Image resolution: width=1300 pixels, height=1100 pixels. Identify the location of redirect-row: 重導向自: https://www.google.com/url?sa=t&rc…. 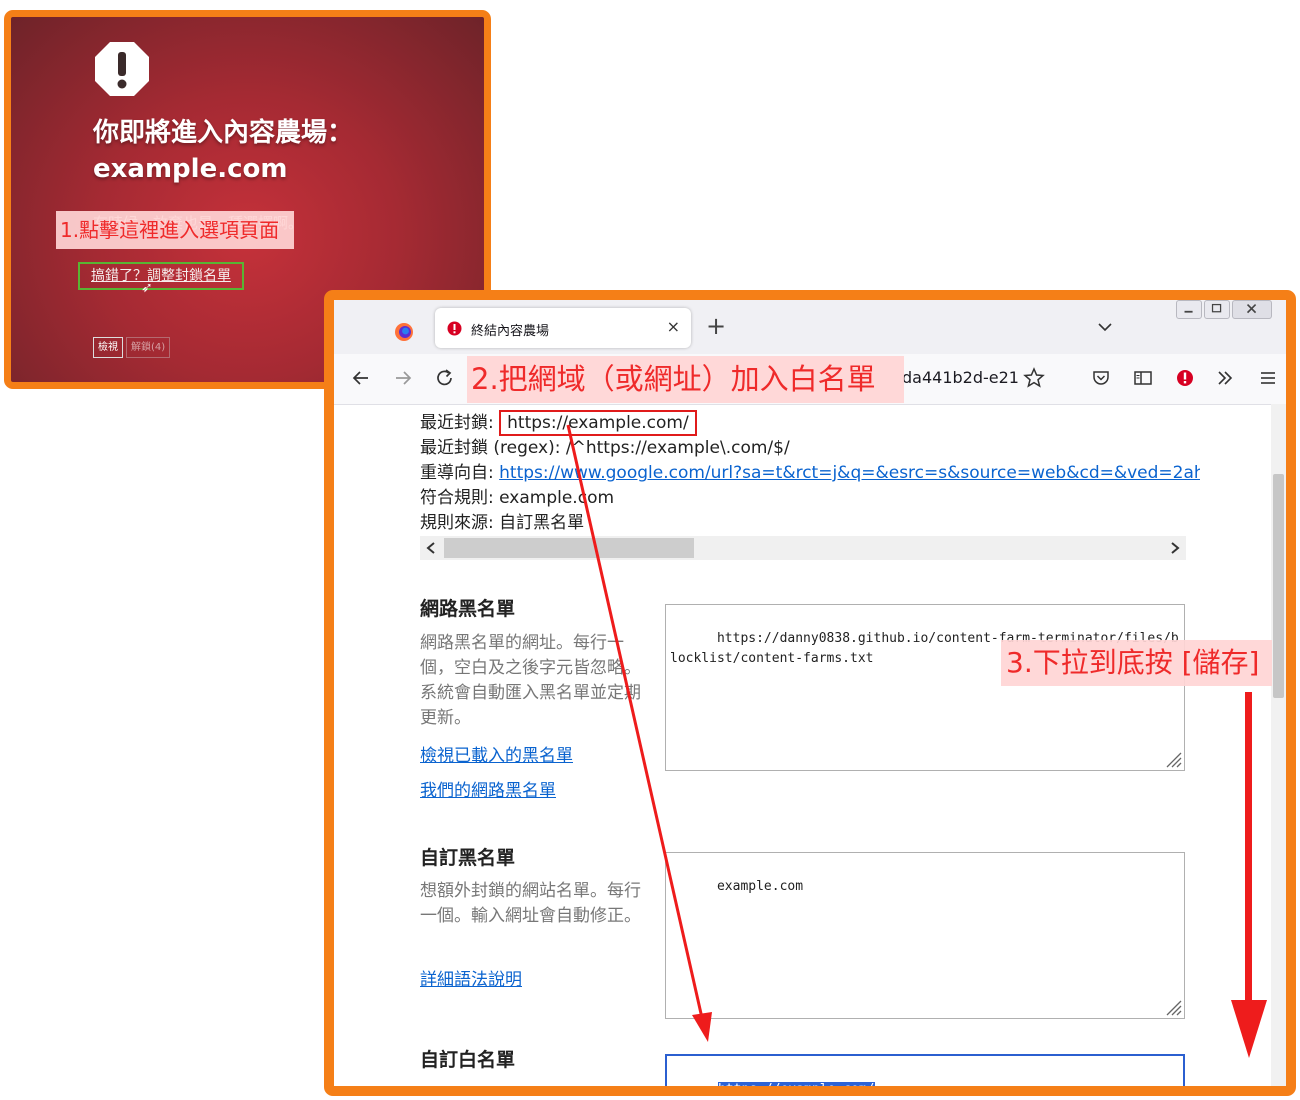
(810, 473).